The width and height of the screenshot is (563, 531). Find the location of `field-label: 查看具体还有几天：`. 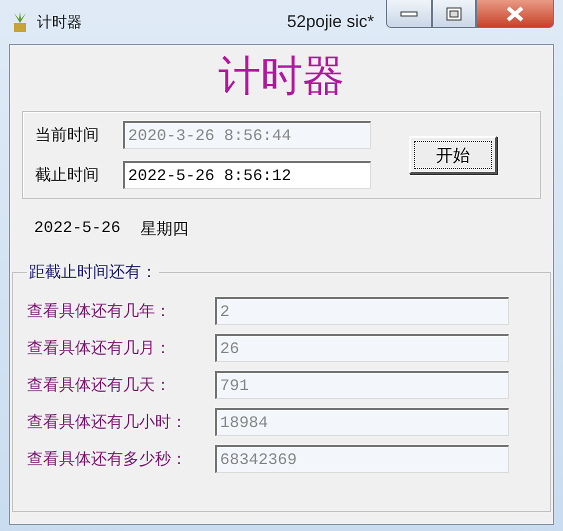

field-label: 查看具体还有几天： is located at coordinates (99, 386).